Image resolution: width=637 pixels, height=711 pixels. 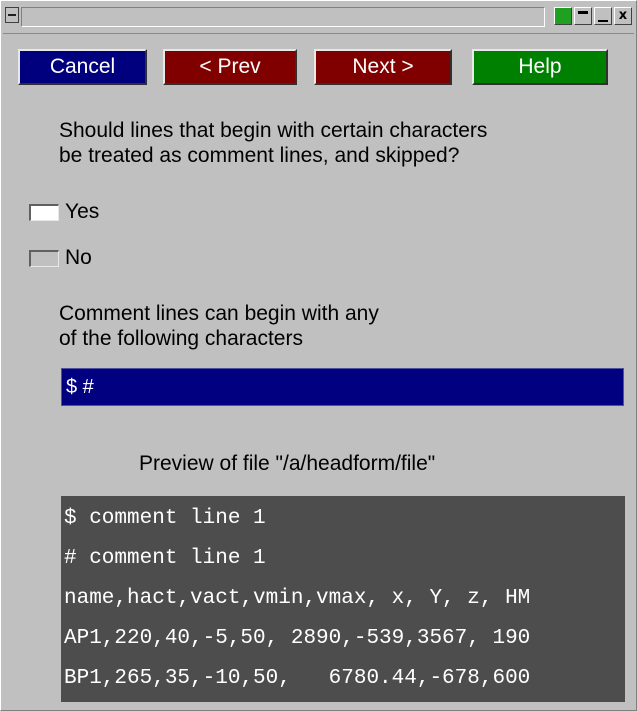 I want to click on preview-line: name,hact,vact,vmin,vmax, x, Y, z, HM, so click(x=297, y=598).